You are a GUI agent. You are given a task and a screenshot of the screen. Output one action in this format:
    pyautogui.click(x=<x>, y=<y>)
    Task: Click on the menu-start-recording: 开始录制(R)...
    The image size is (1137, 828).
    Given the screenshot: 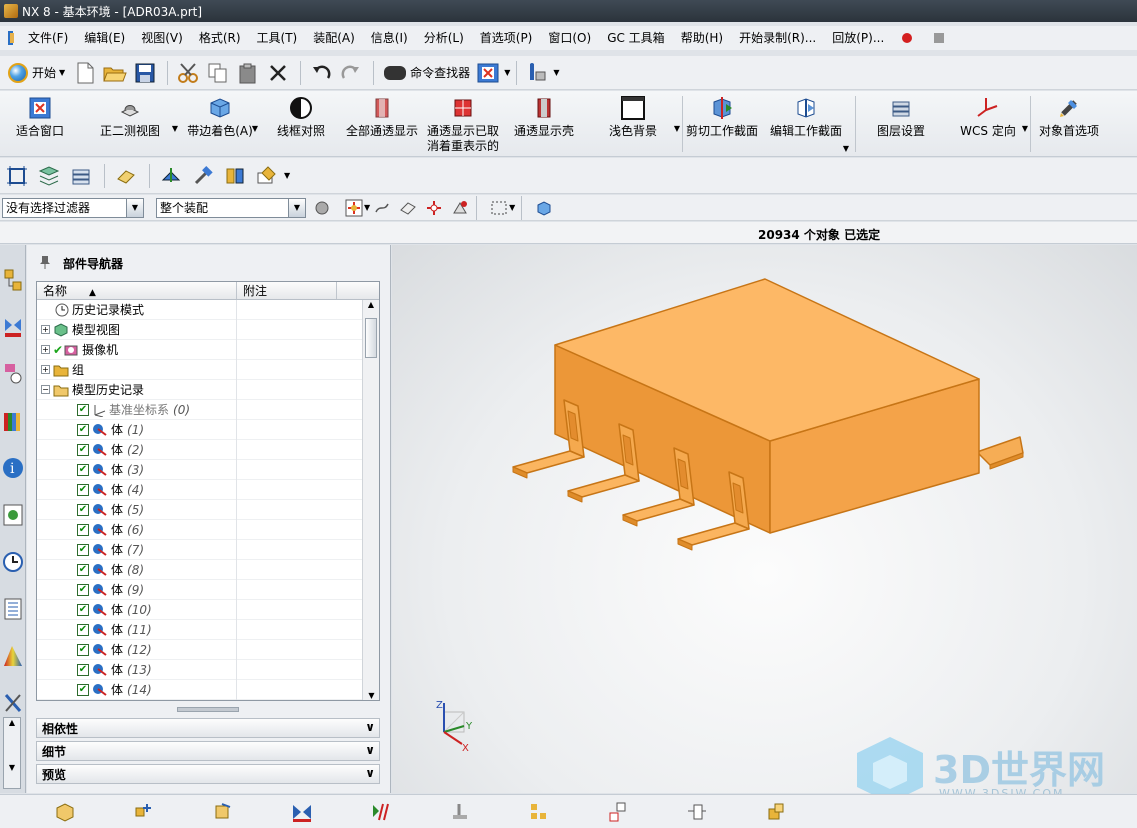 What is the action you would take?
    pyautogui.click(x=777, y=38)
    